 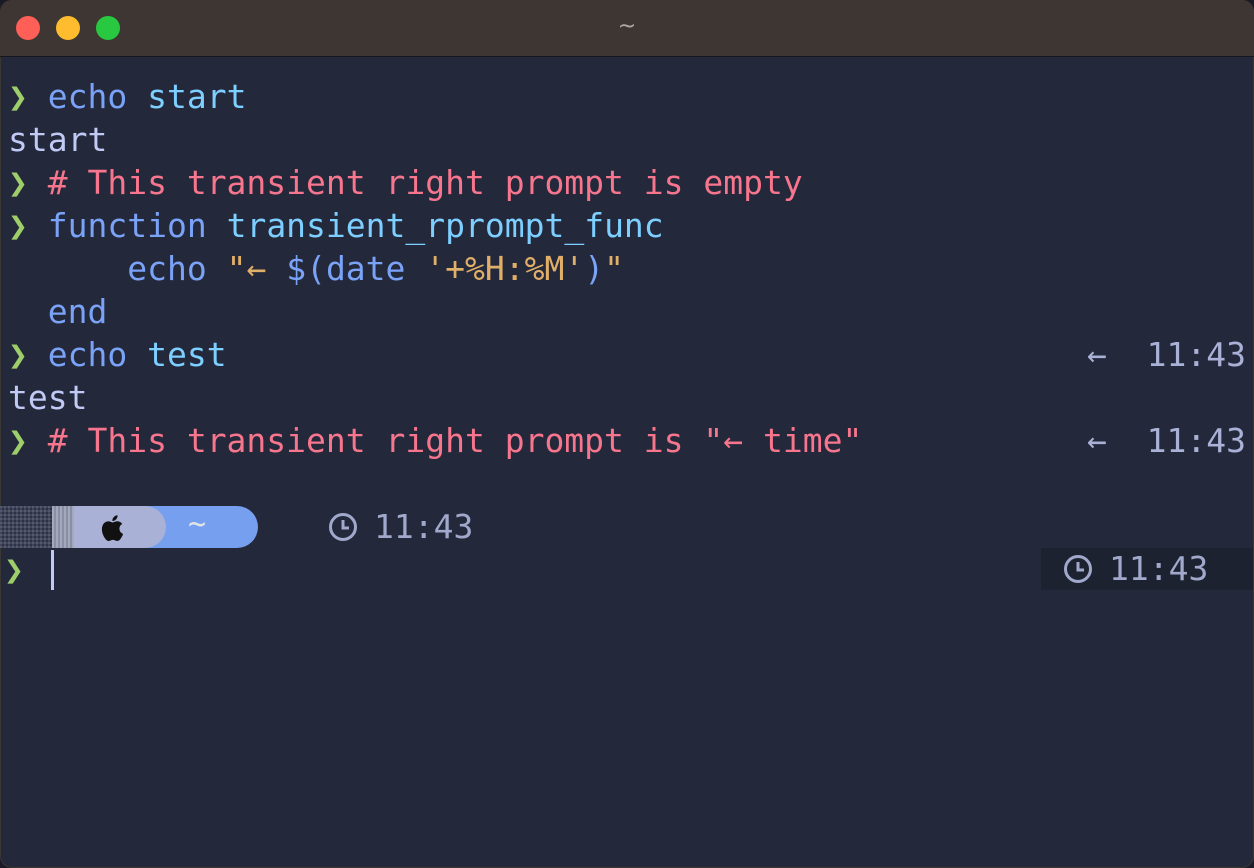 I want to click on string: '+%H:%M', so click(x=495, y=268).